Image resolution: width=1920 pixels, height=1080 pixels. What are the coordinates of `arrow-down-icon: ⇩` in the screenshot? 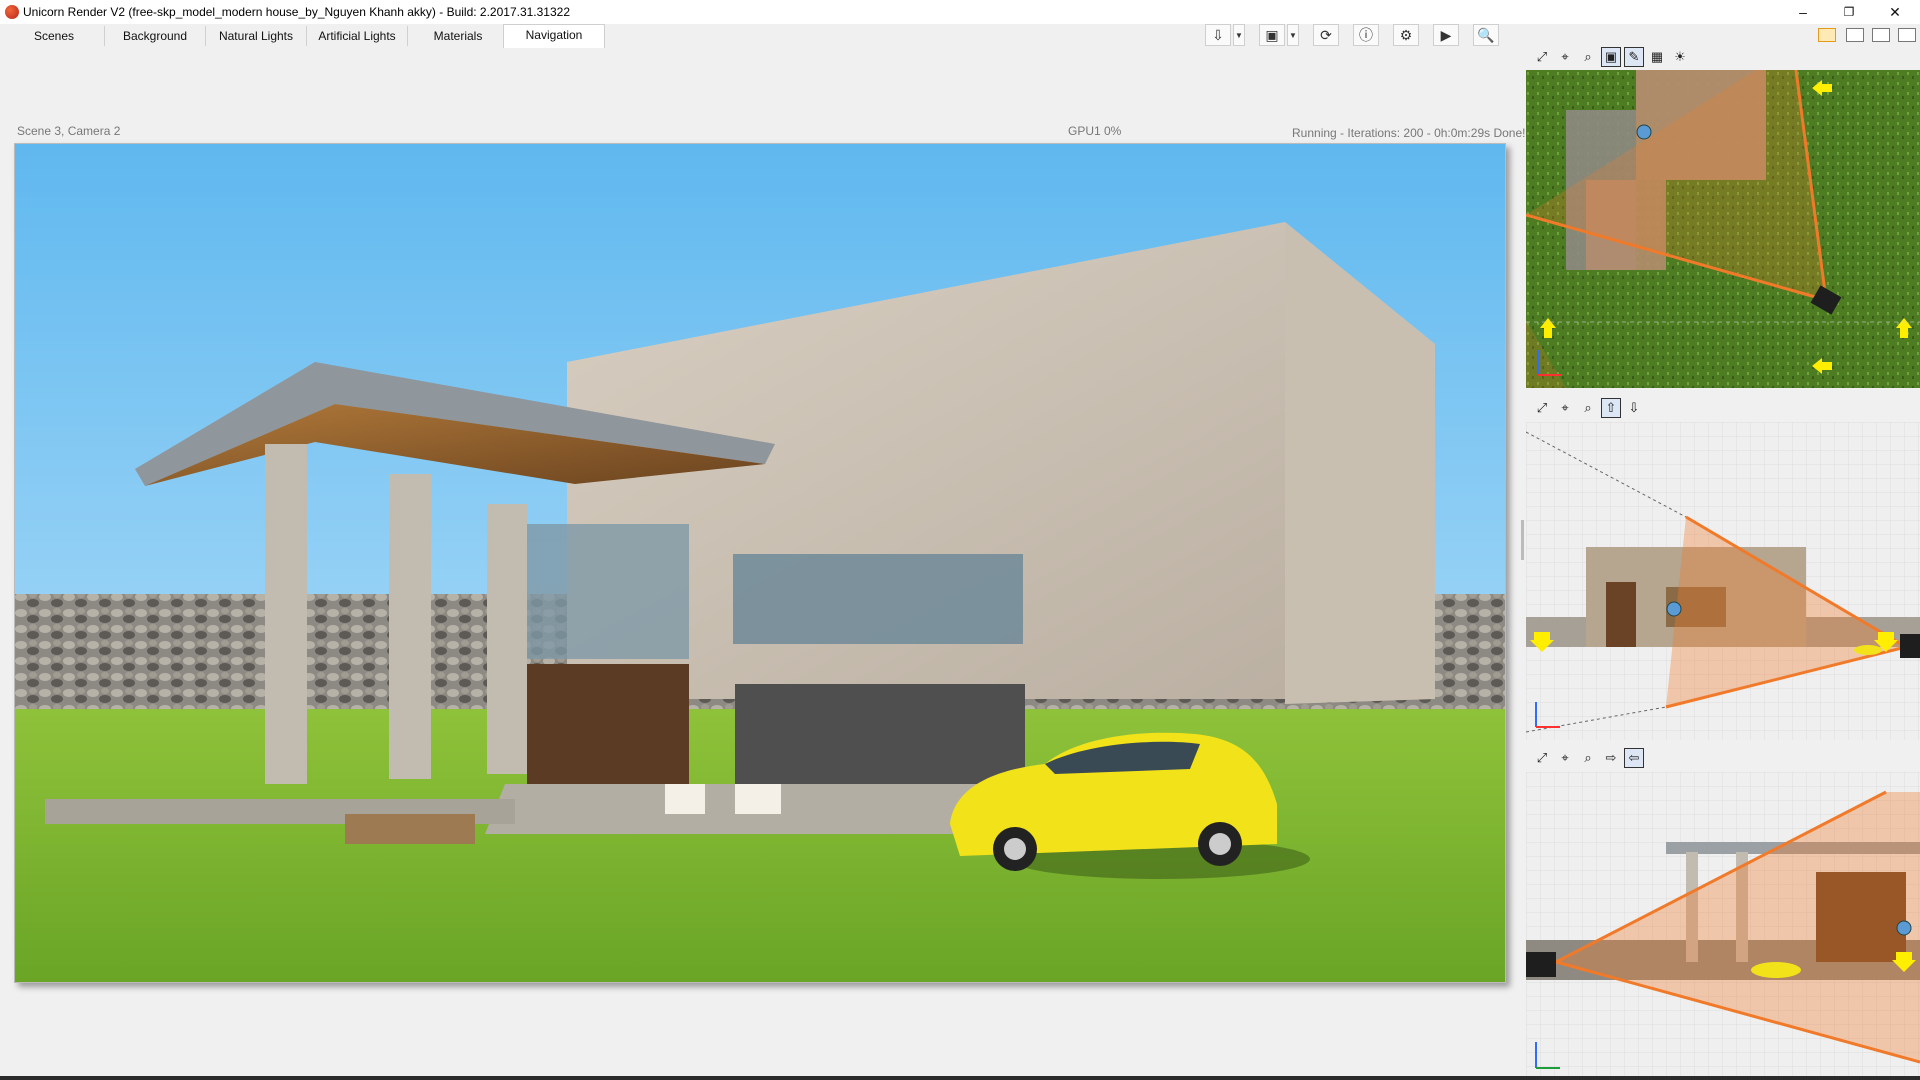 It's located at (1634, 408).